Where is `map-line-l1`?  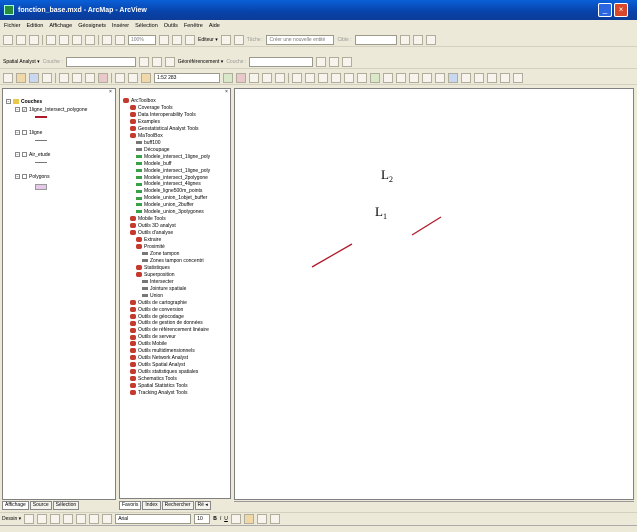 map-line-l1 is located at coordinates (332, 255).